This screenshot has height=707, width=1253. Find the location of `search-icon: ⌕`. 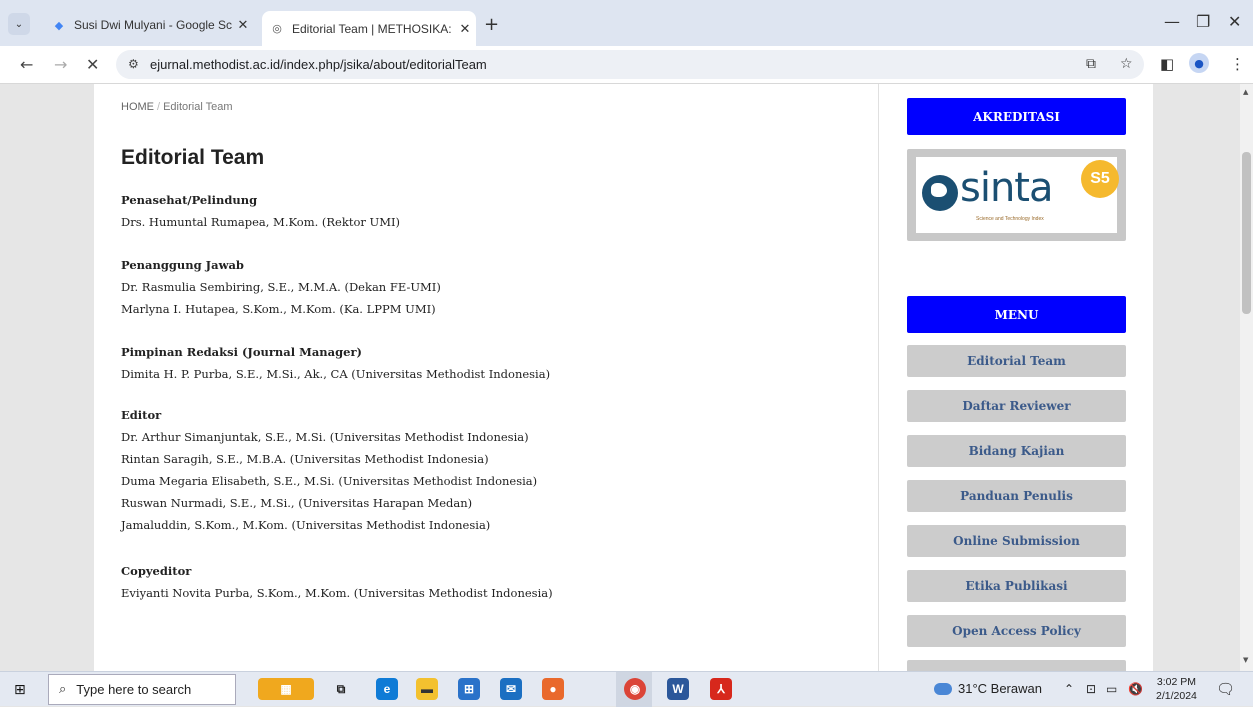

search-icon: ⌕ is located at coordinates (63, 689).